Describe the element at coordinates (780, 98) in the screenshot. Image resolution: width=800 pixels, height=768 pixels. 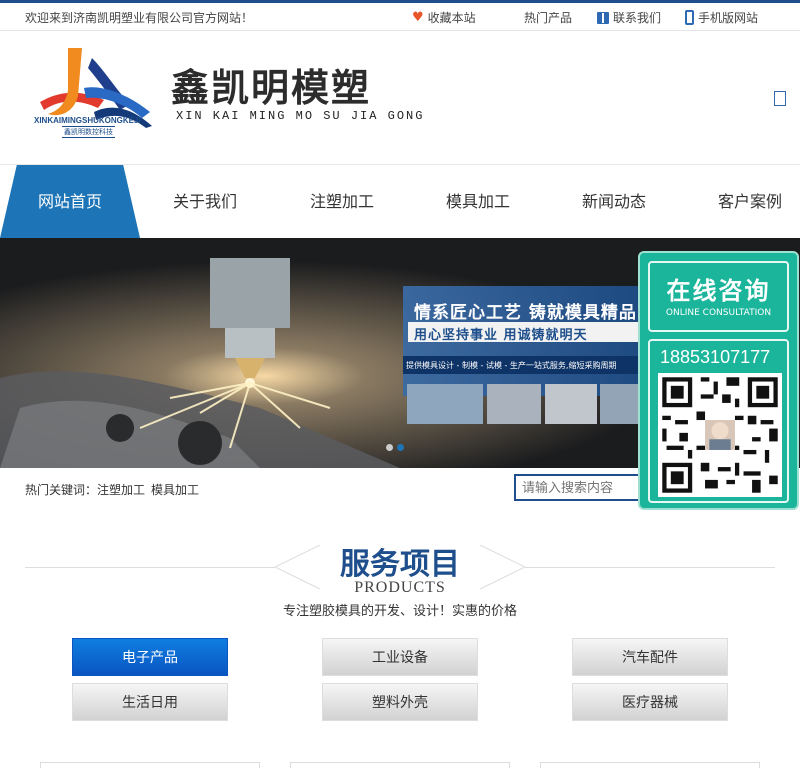
I see `menu-icon` at that location.